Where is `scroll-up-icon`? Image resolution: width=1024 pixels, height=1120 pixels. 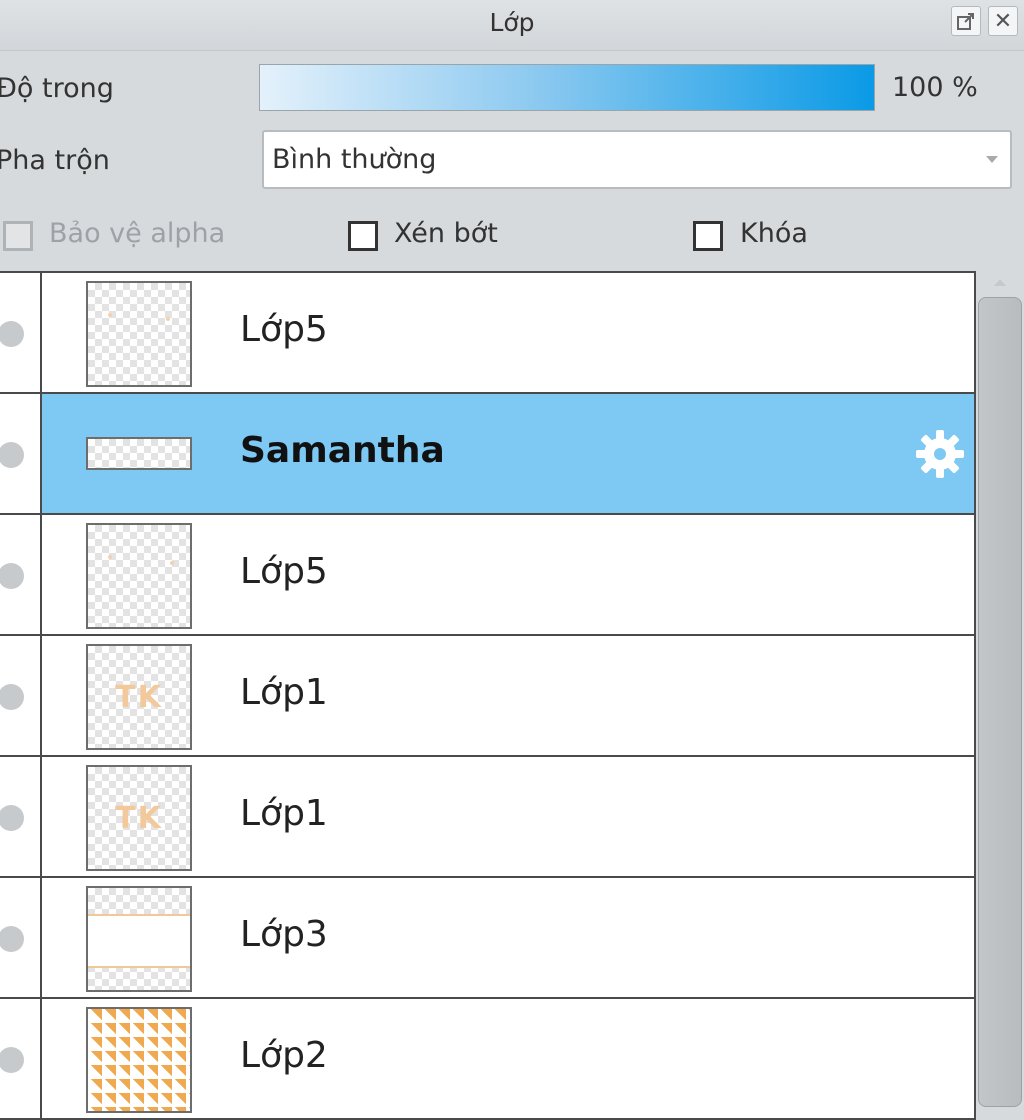
scroll-up-icon is located at coordinates (1000, 282).